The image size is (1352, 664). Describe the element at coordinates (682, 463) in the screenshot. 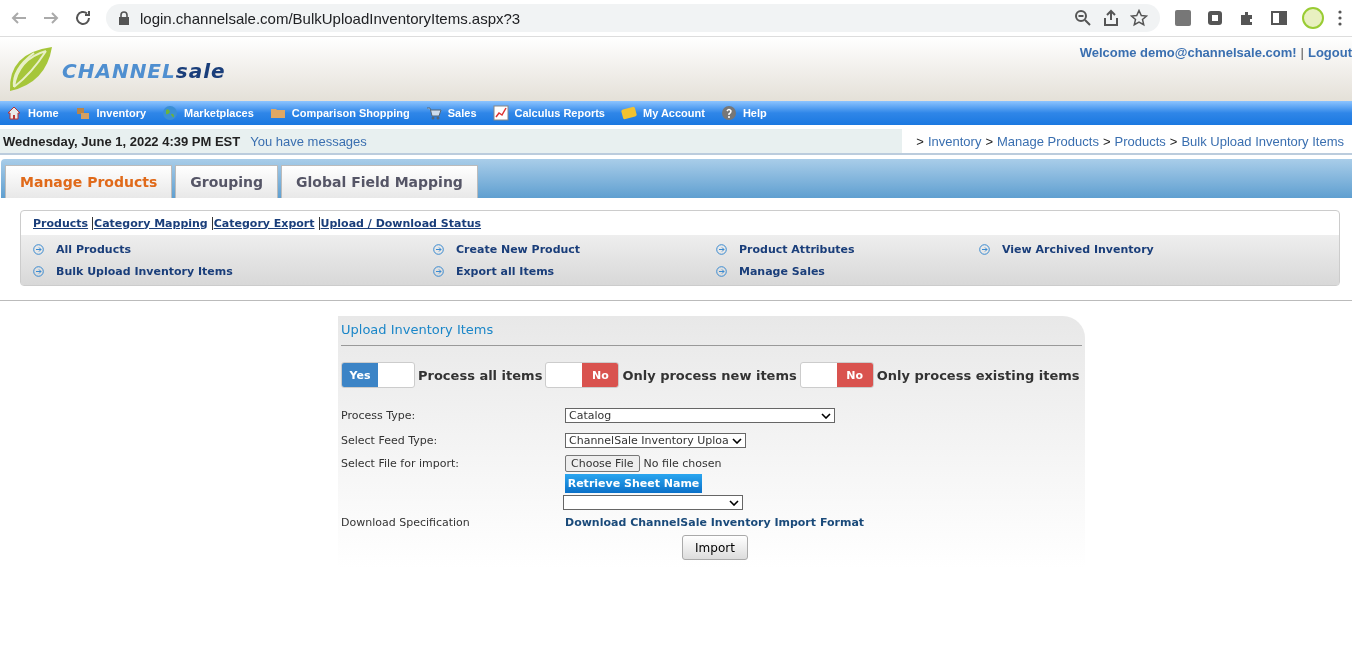

I see `file-status: No file chosen` at that location.